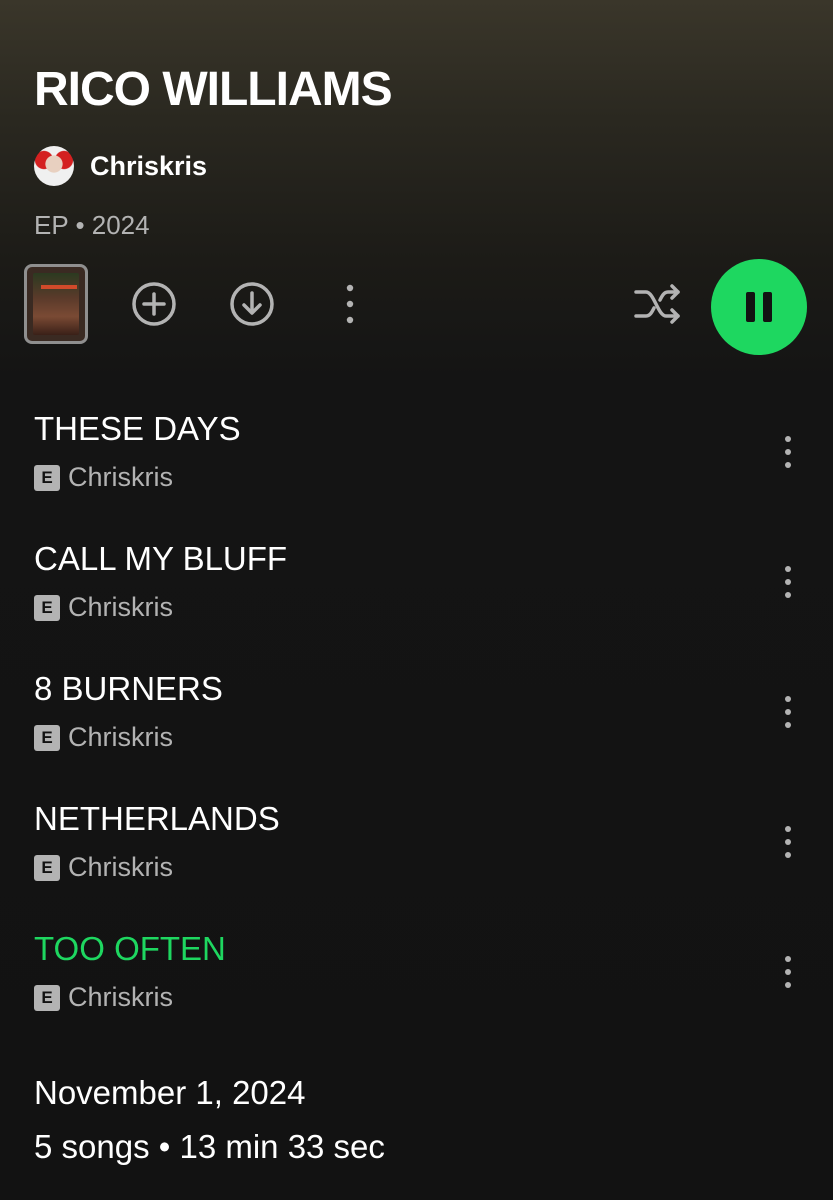 This screenshot has height=1200, width=833. What do you see at coordinates (209, 1120) in the screenshot?
I see `album-footer: November 1, 2024 5 songs • 13 min 33 sec` at bounding box center [209, 1120].